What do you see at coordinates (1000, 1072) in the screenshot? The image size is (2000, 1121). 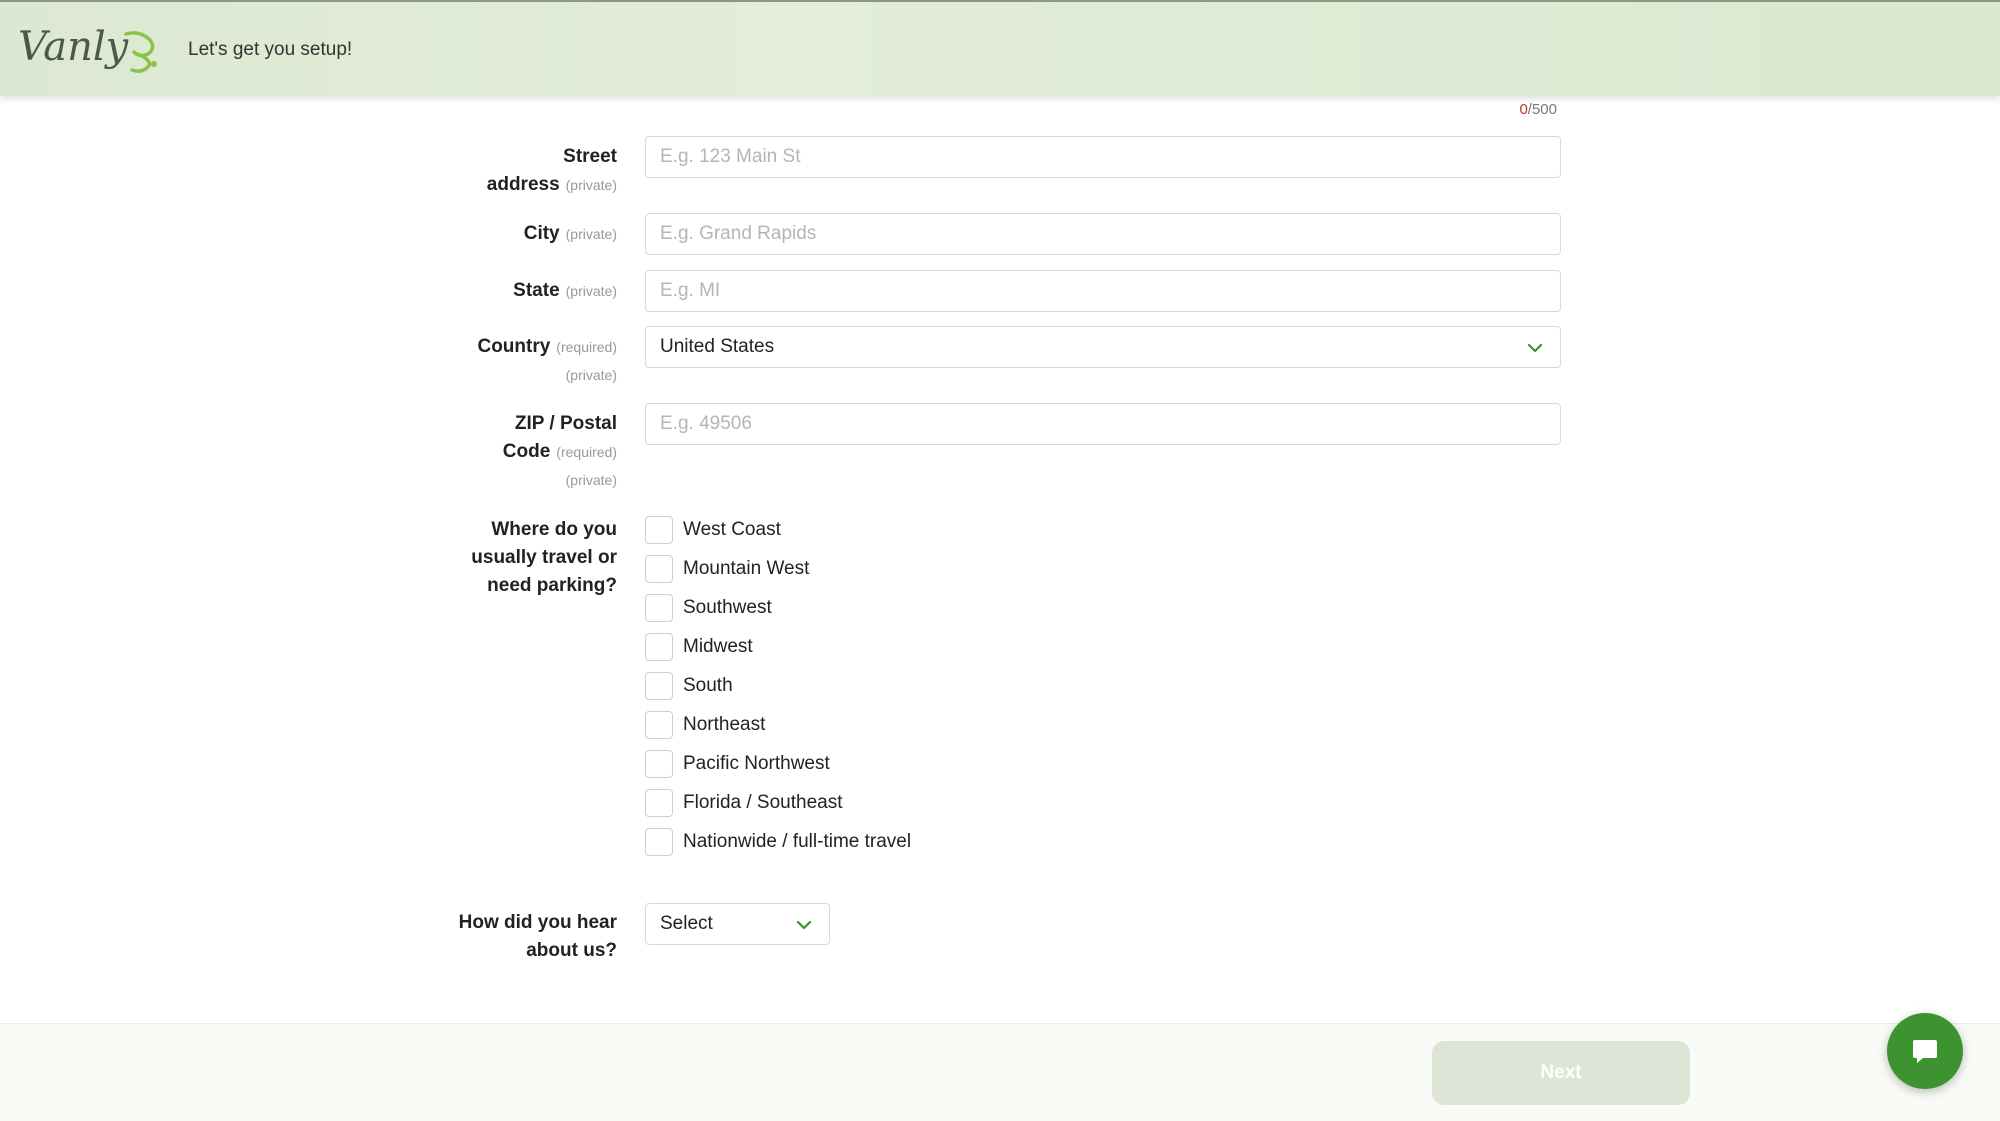 I see `footer-bar` at bounding box center [1000, 1072].